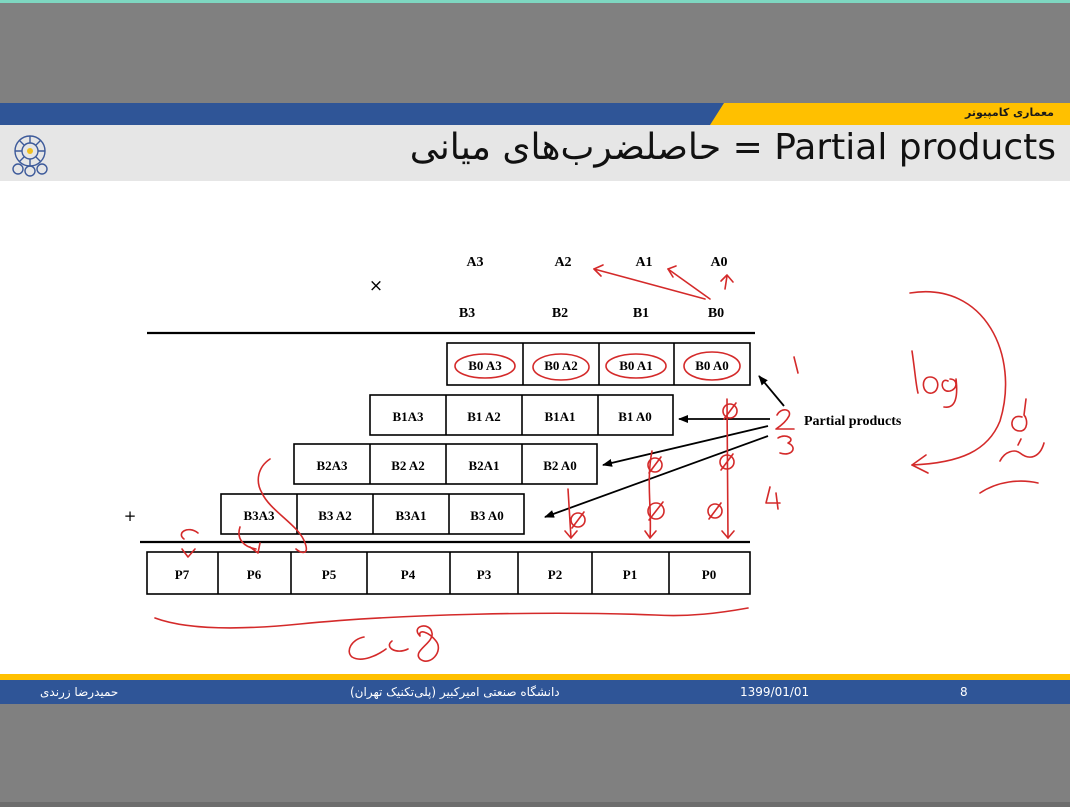 This screenshot has width=1070, height=807. What do you see at coordinates (455, 692) in the screenshot?
I see `footer-university: دانشگاه صنعتی امیرکبیر (پلی‌تکنیک تهران)` at bounding box center [455, 692].